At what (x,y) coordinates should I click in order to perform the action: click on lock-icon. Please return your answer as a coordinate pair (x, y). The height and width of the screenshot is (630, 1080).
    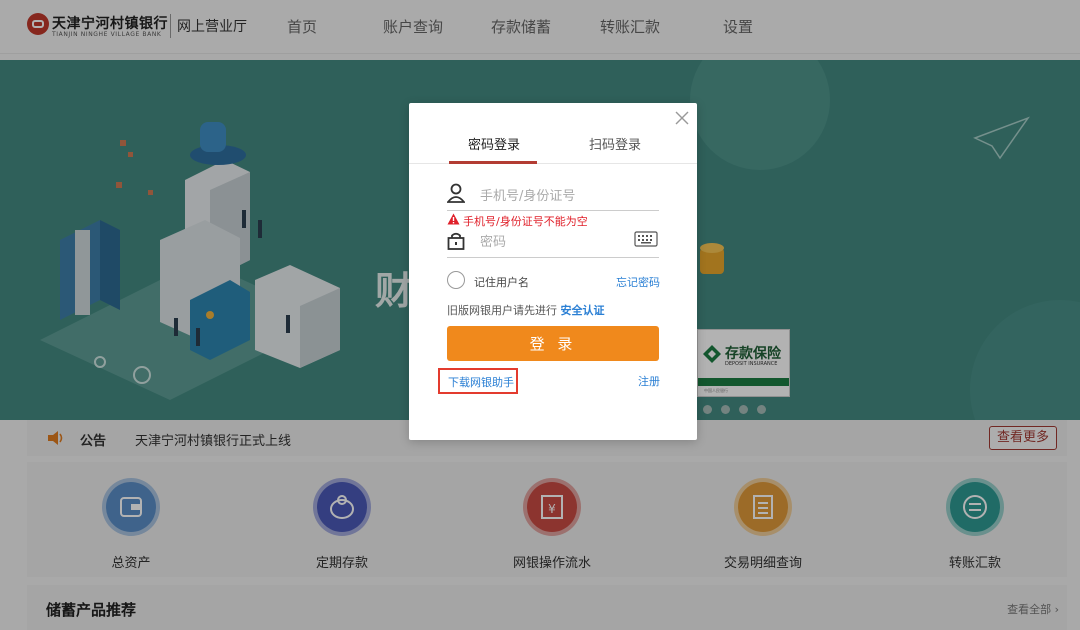
    Looking at the image, I should click on (456, 241).